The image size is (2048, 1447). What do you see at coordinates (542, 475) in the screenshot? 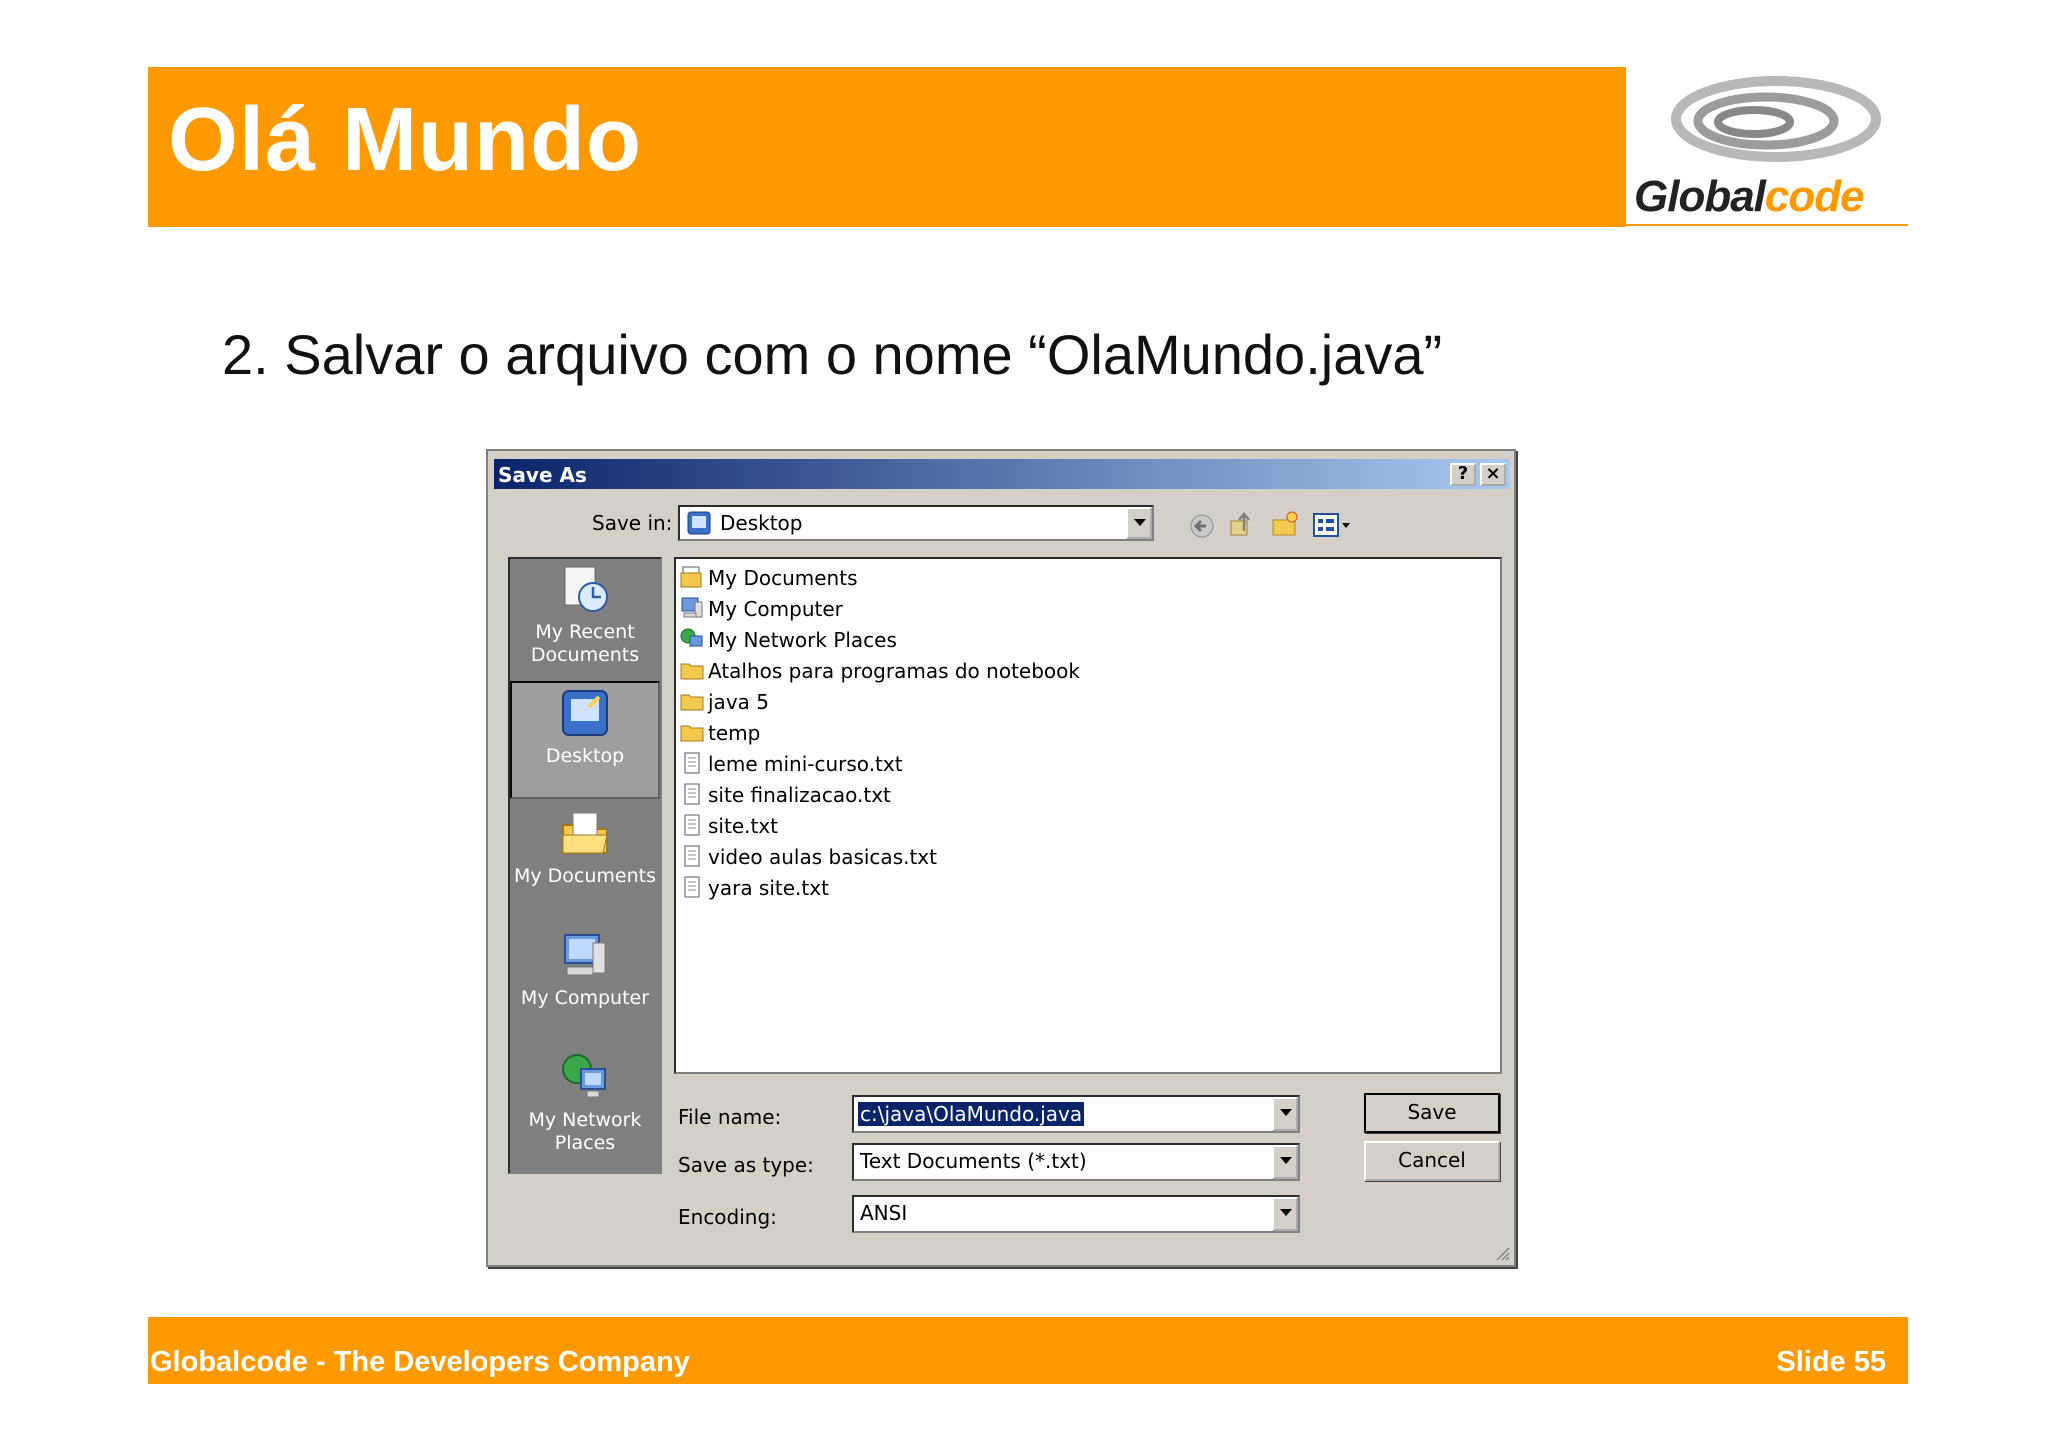
I see `dialog-title: Save As` at bounding box center [542, 475].